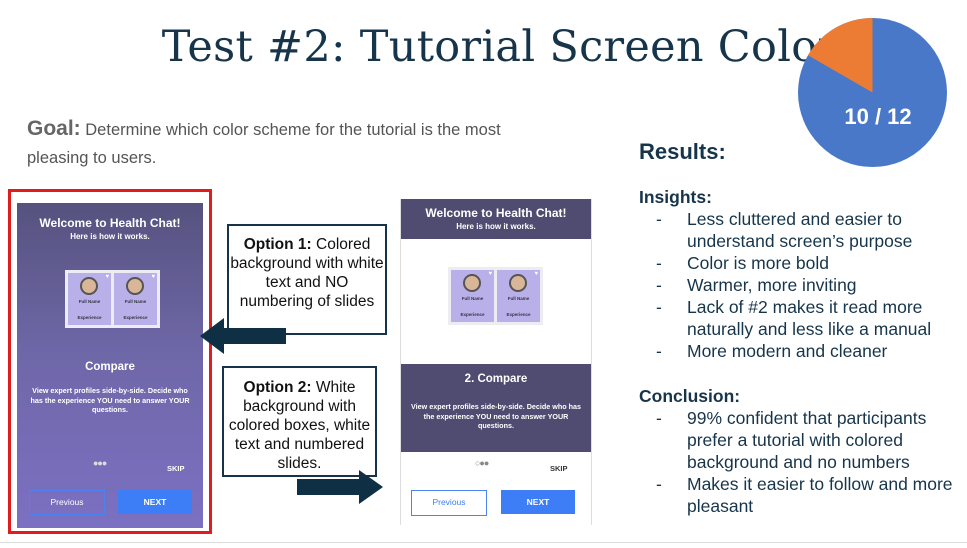 The height and width of the screenshot is (548, 967). What do you see at coordinates (682, 151) in the screenshot?
I see `results-heading: Results:` at bounding box center [682, 151].